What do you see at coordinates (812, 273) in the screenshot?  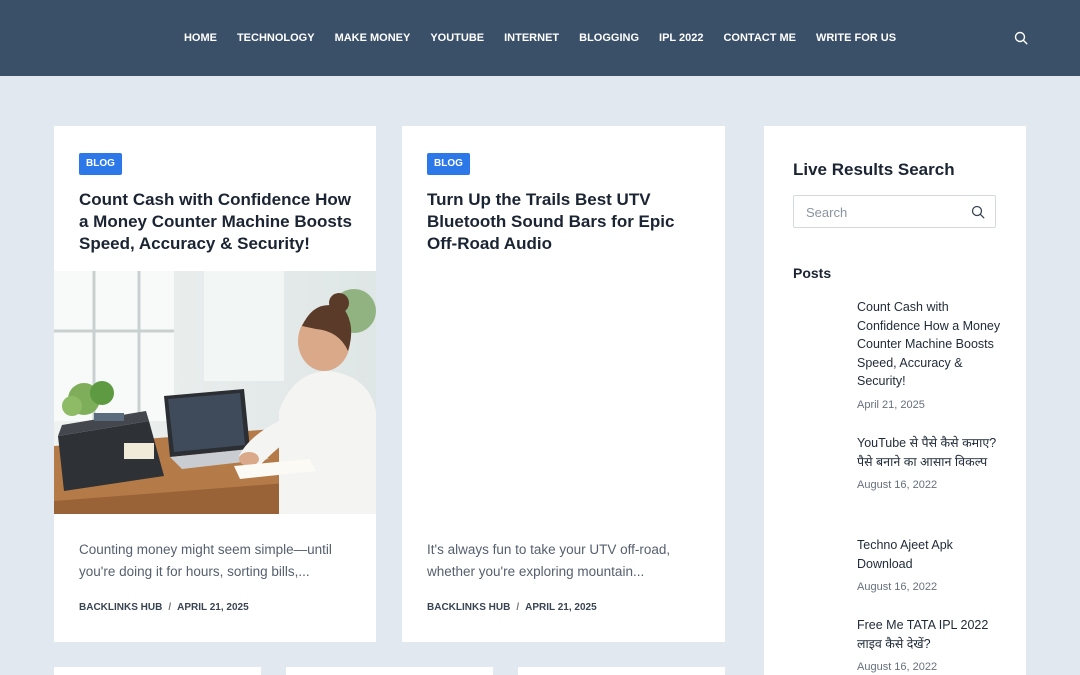 I see `posts-heading: Posts` at bounding box center [812, 273].